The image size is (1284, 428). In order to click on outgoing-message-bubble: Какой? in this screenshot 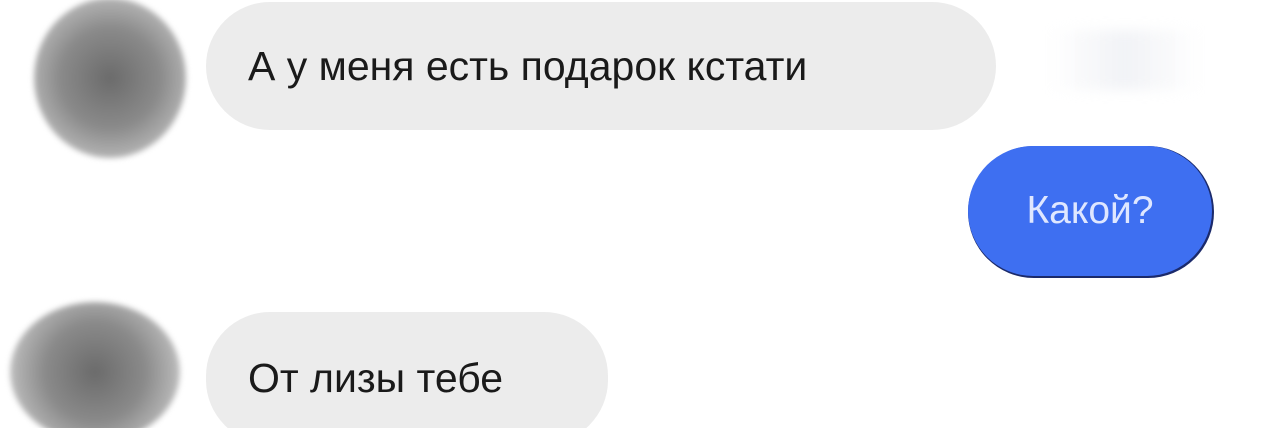, I will do `click(1090, 211)`.